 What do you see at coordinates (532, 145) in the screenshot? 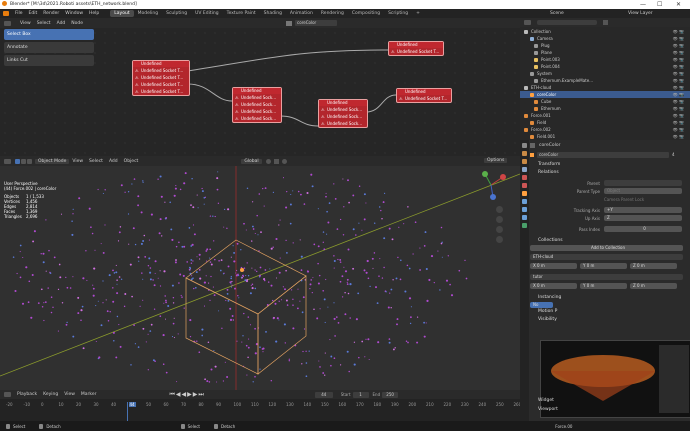
I see `pin-icon` at bounding box center [532, 145].